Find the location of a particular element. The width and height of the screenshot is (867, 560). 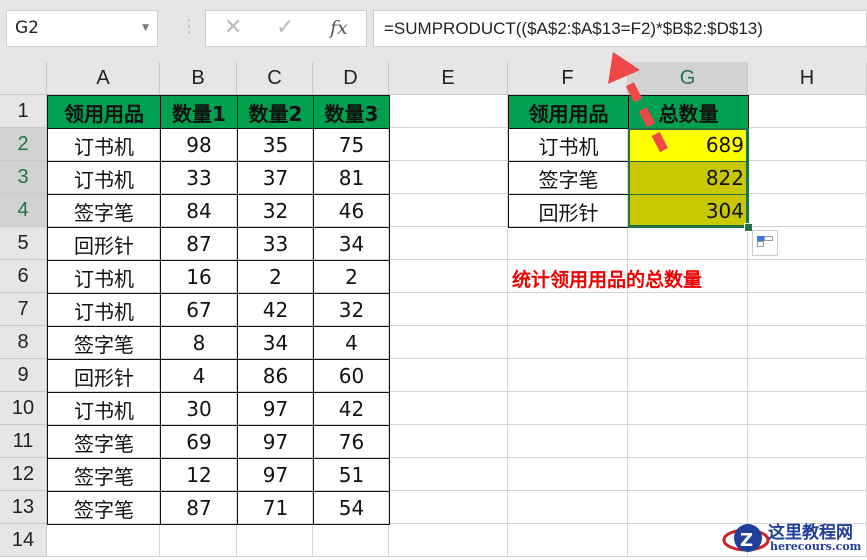

logo-url: herecours.com is located at coordinates (816, 546).